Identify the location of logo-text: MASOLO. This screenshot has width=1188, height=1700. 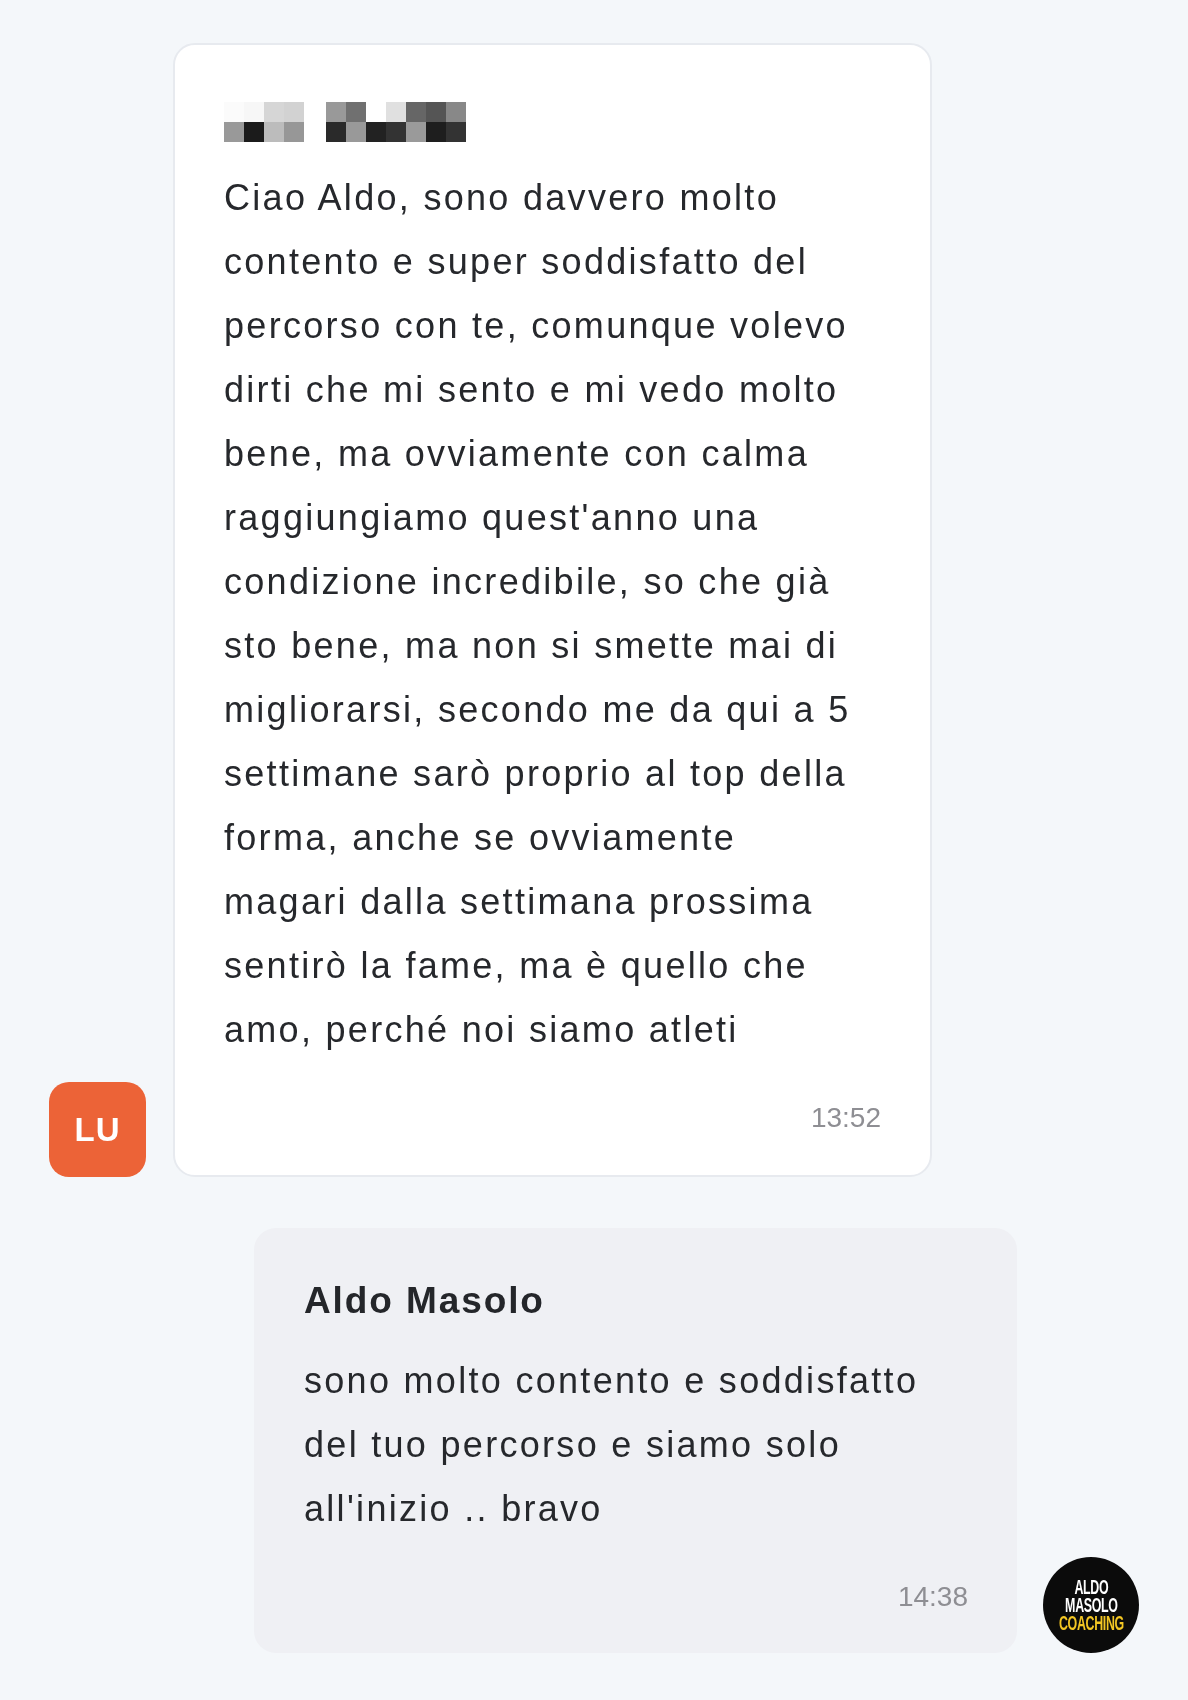
(1091, 1605).